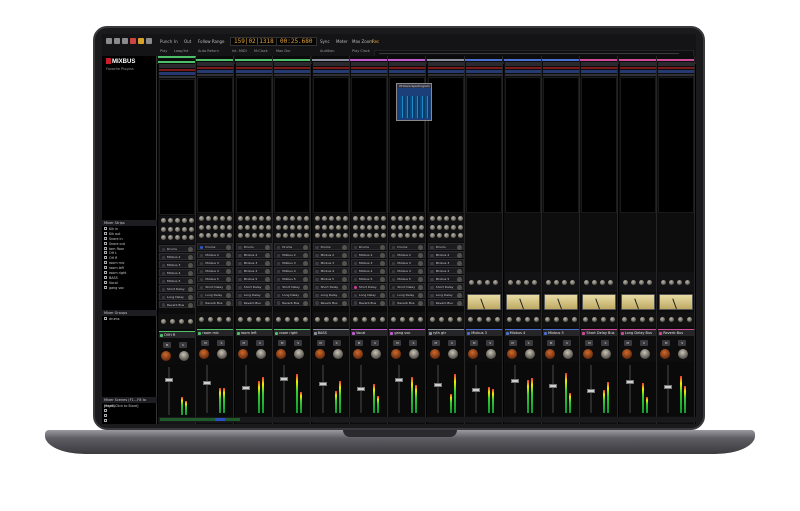 Image resolution: width=800 pixels, height=511 pixels. What do you see at coordinates (522, 332) in the screenshot?
I see `strip-name-button: Mixbus 4` at bounding box center [522, 332].